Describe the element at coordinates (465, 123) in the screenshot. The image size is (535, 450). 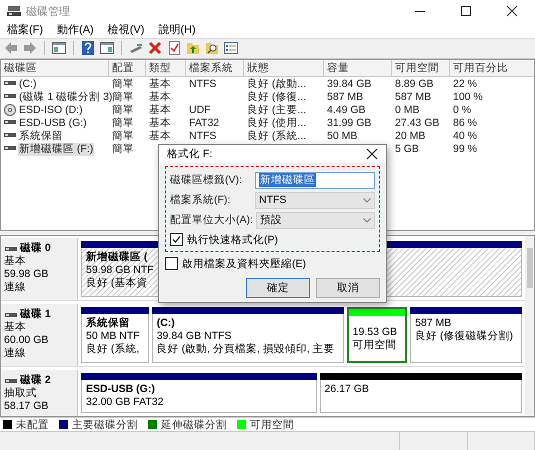
I see `table-cell: 86 %` at that location.